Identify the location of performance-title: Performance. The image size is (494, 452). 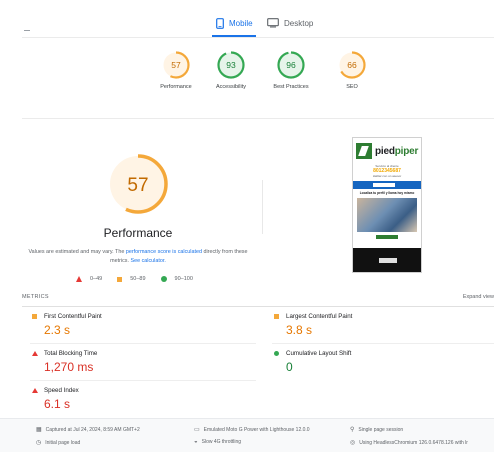
(138, 233).